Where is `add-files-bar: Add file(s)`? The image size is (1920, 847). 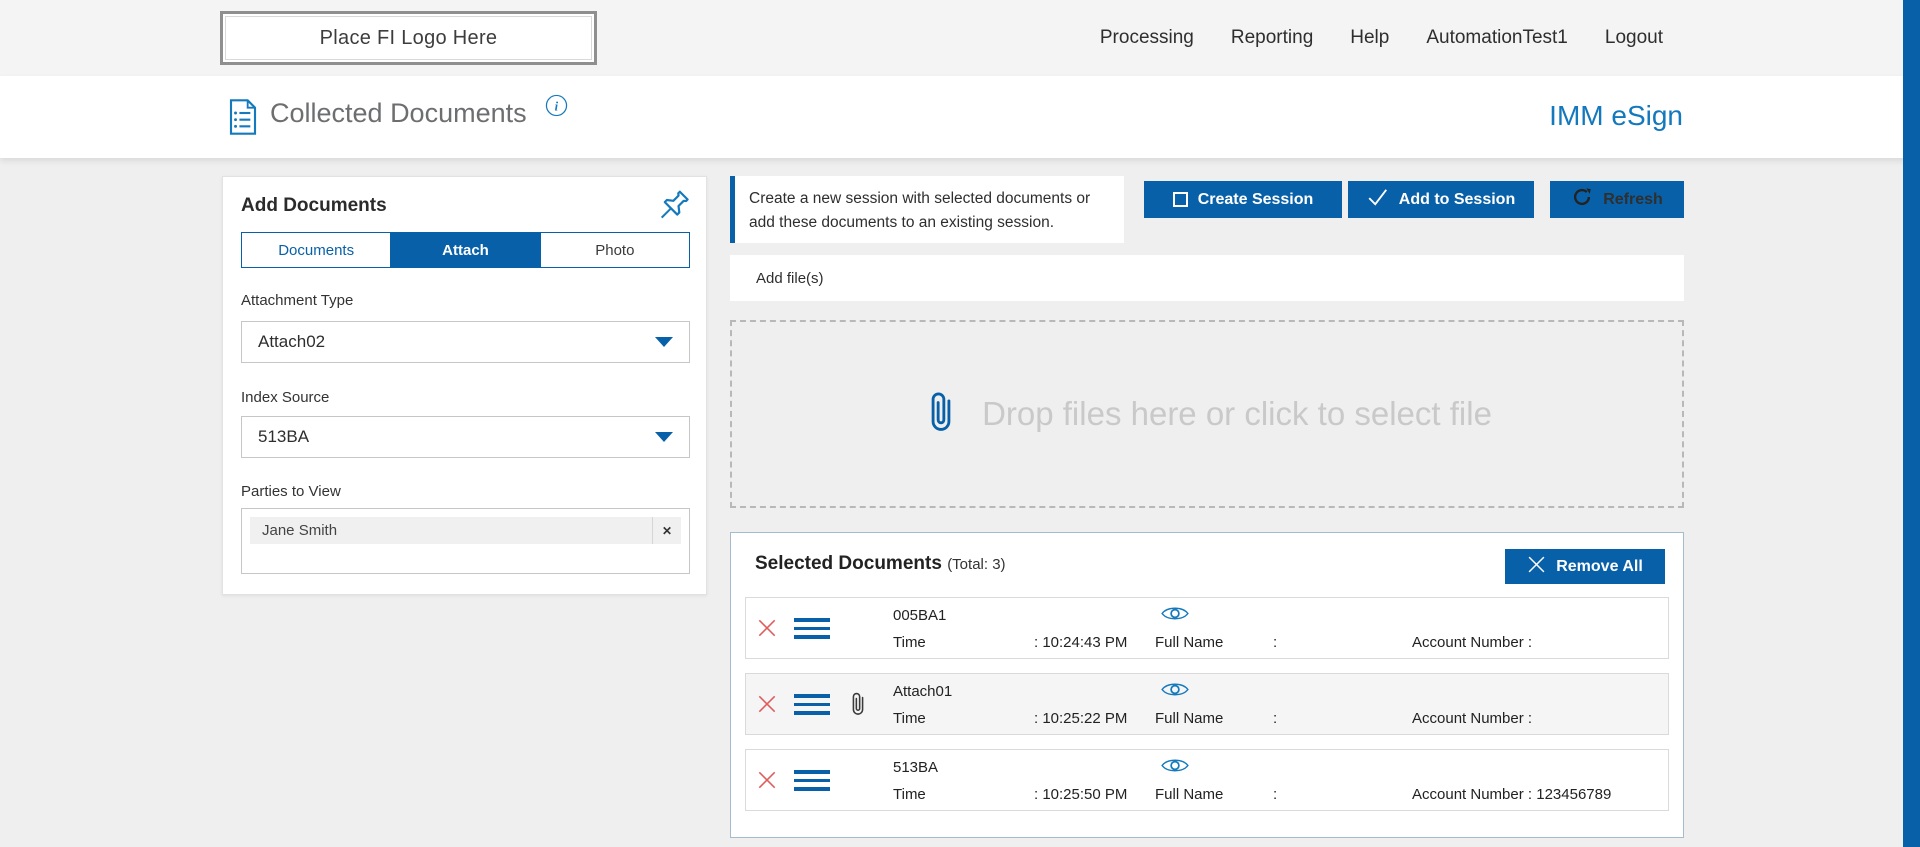
add-files-bar: Add file(s) is located at coordinates (1207, 278).